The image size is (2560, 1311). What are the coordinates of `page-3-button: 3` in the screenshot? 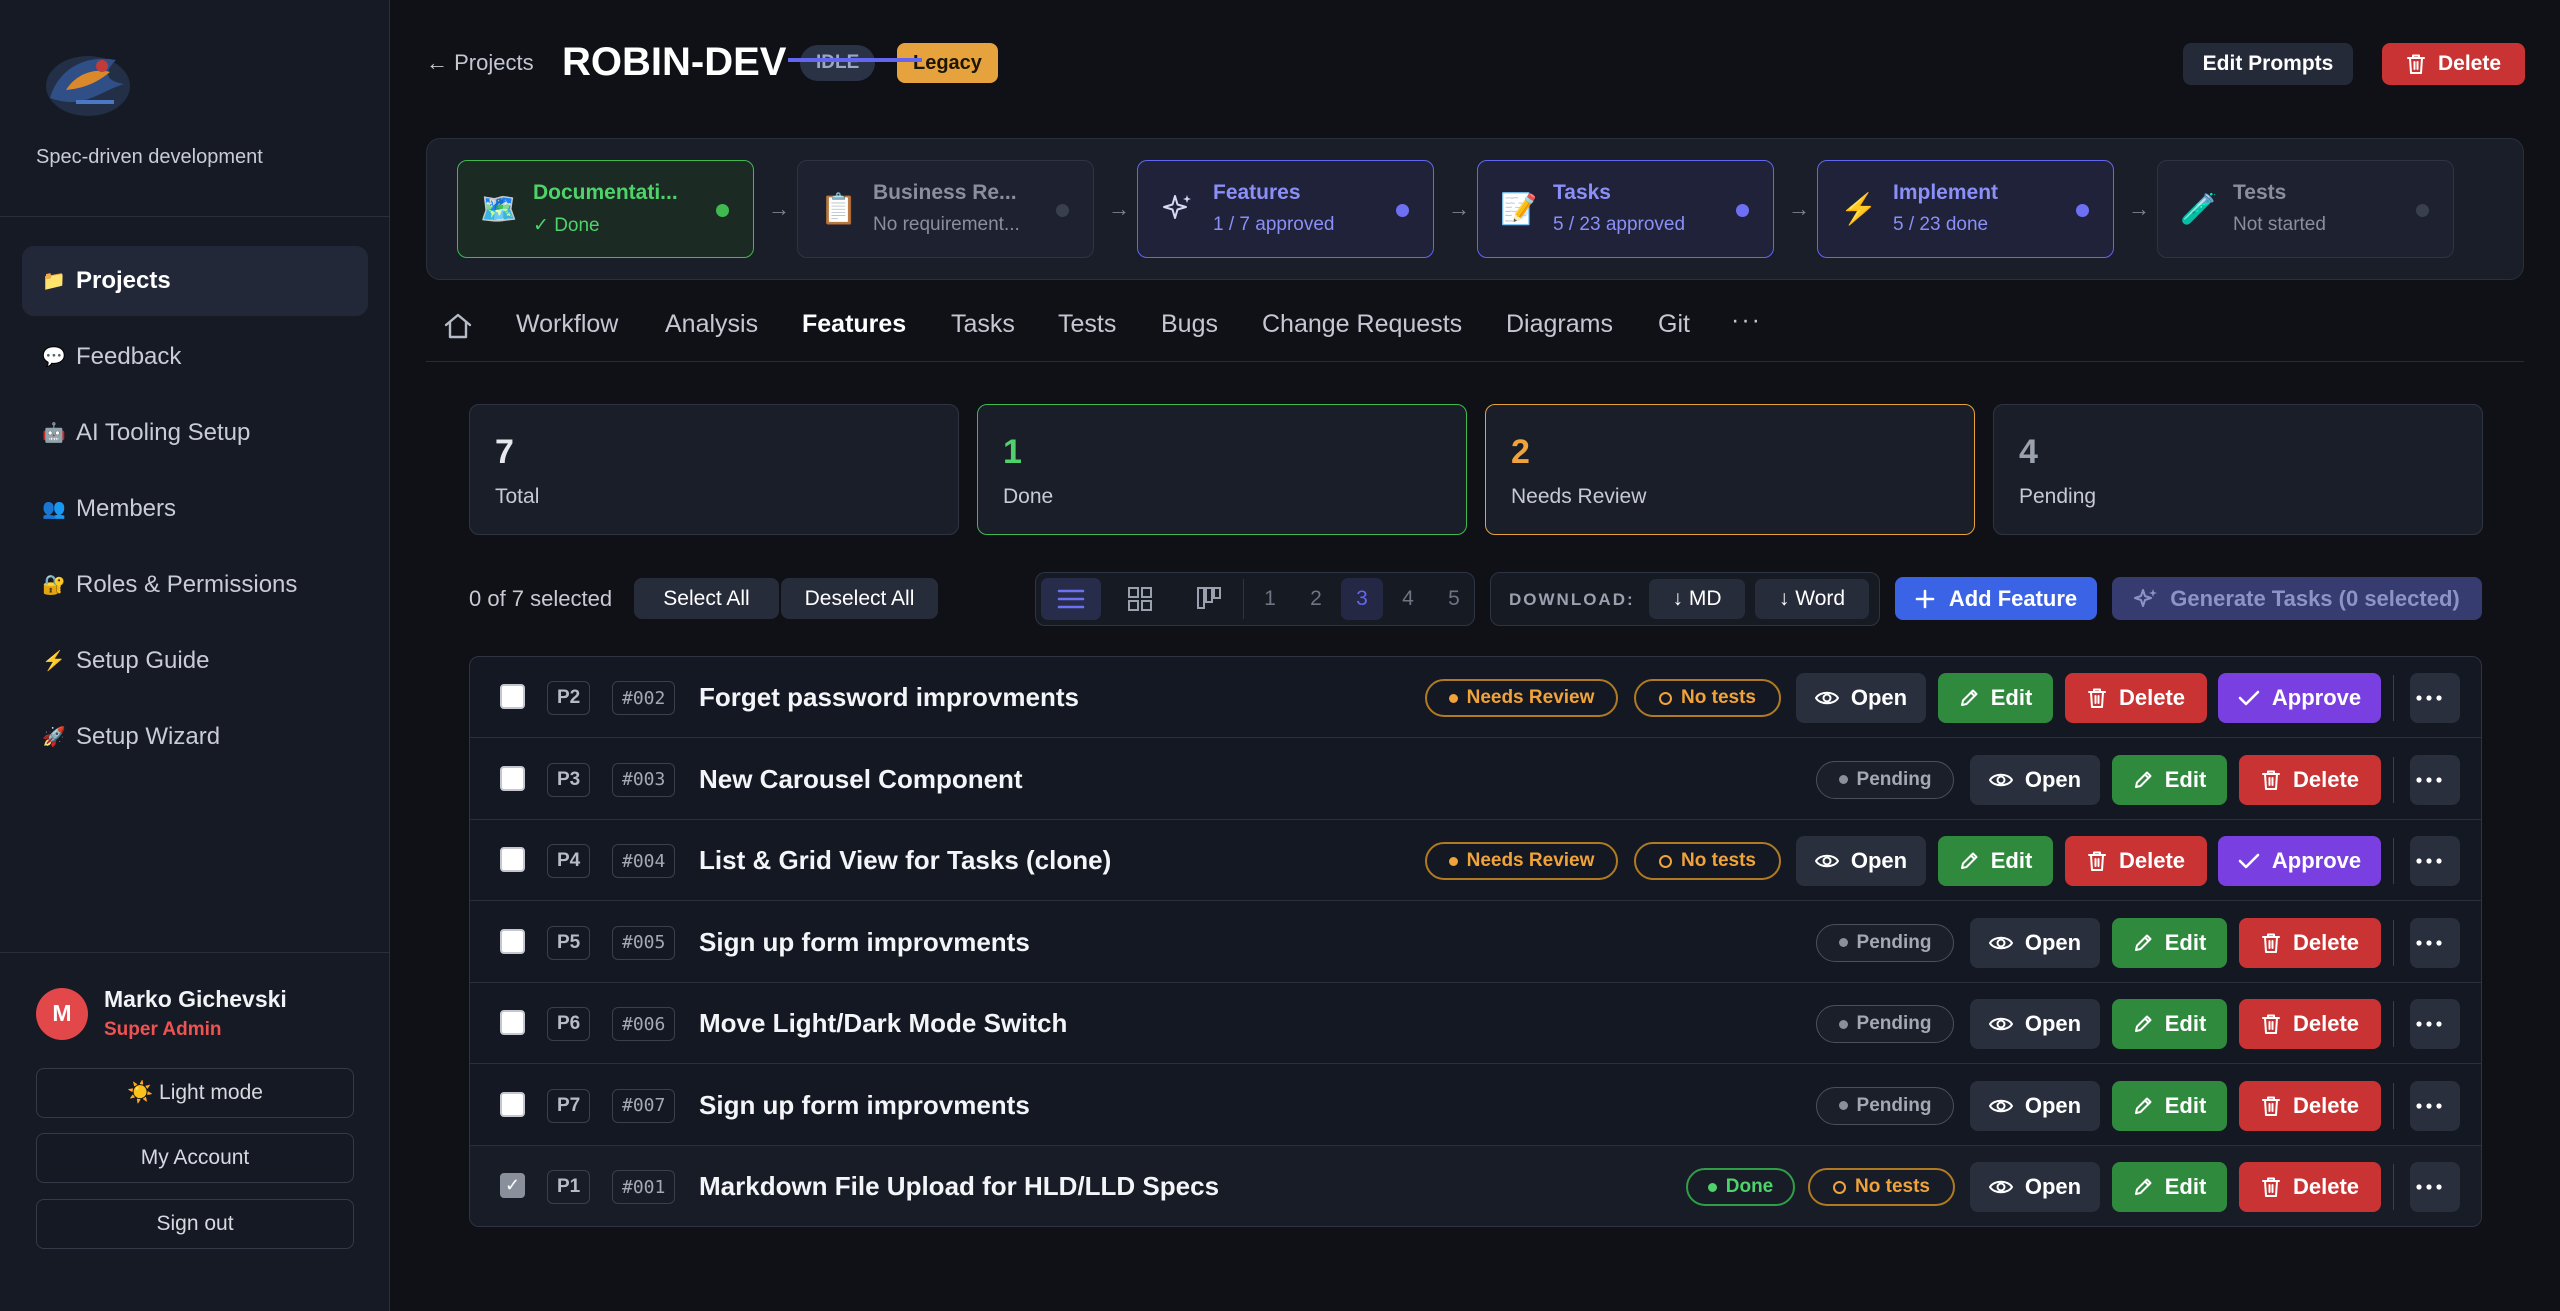 It's located at (1362, 599).